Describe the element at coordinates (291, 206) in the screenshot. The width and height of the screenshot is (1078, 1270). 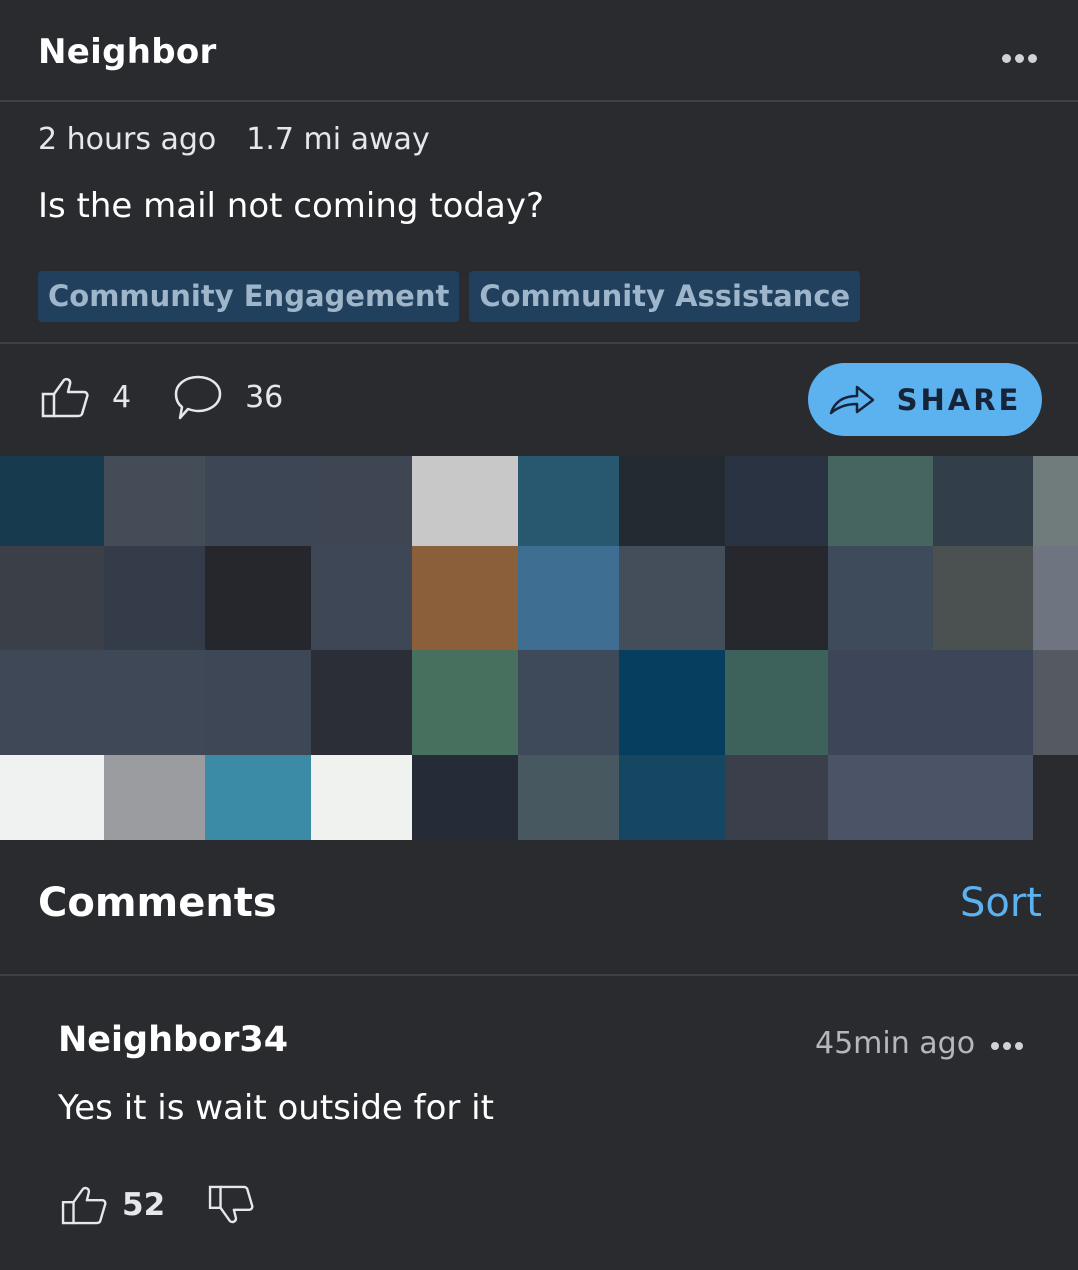
I see `post-text: Is the mail not coming today?` at that location.